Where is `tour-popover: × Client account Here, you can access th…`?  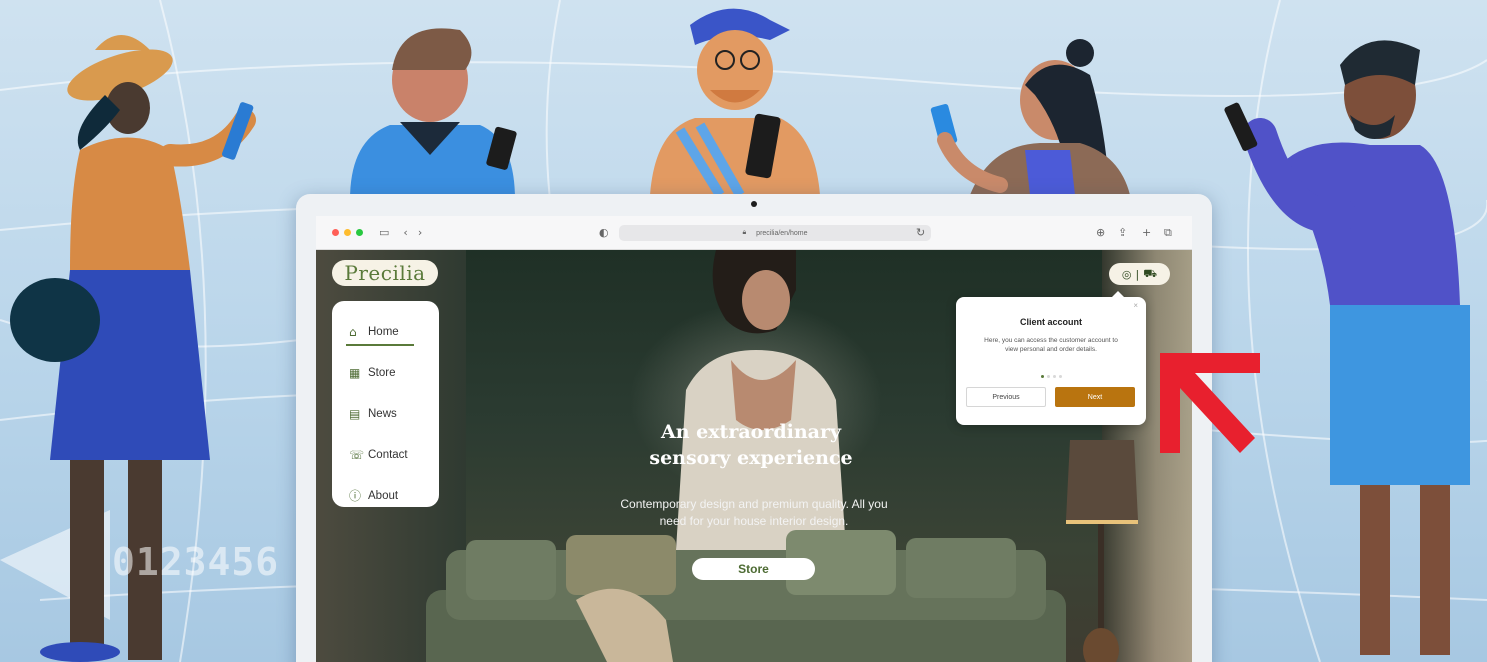 tour-popover: × Client account Here, you can access th… is located at coordinates (1051, 358).